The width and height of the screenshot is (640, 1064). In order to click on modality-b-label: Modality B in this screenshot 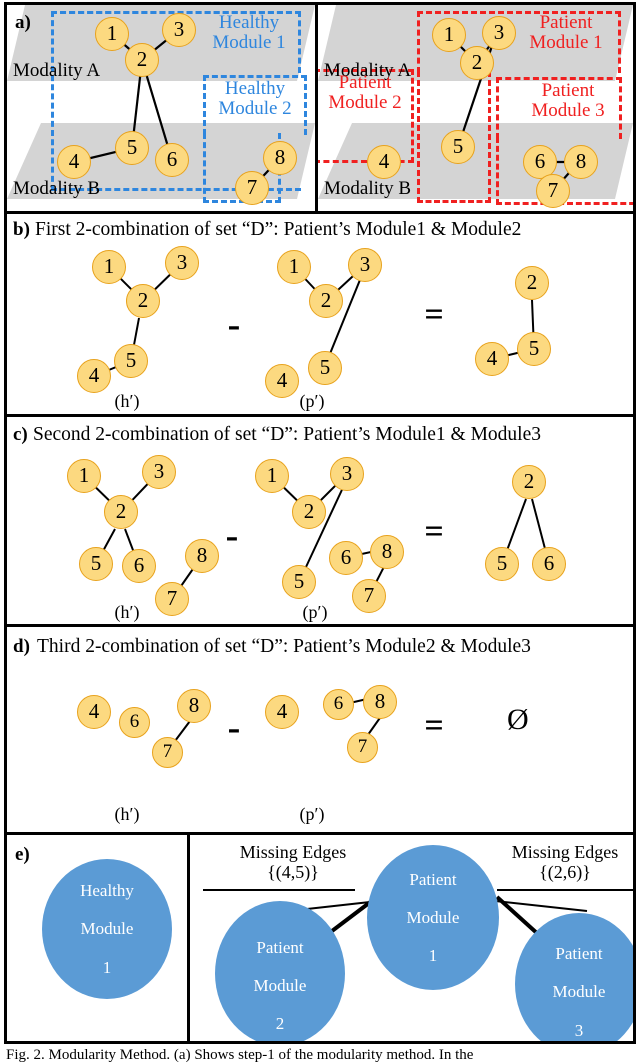, I will do `click(57, 188)`.